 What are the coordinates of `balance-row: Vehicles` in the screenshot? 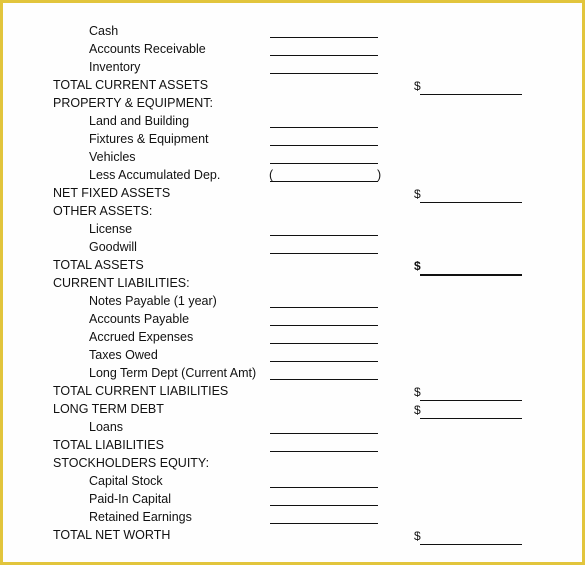 It's located at (292, 158).